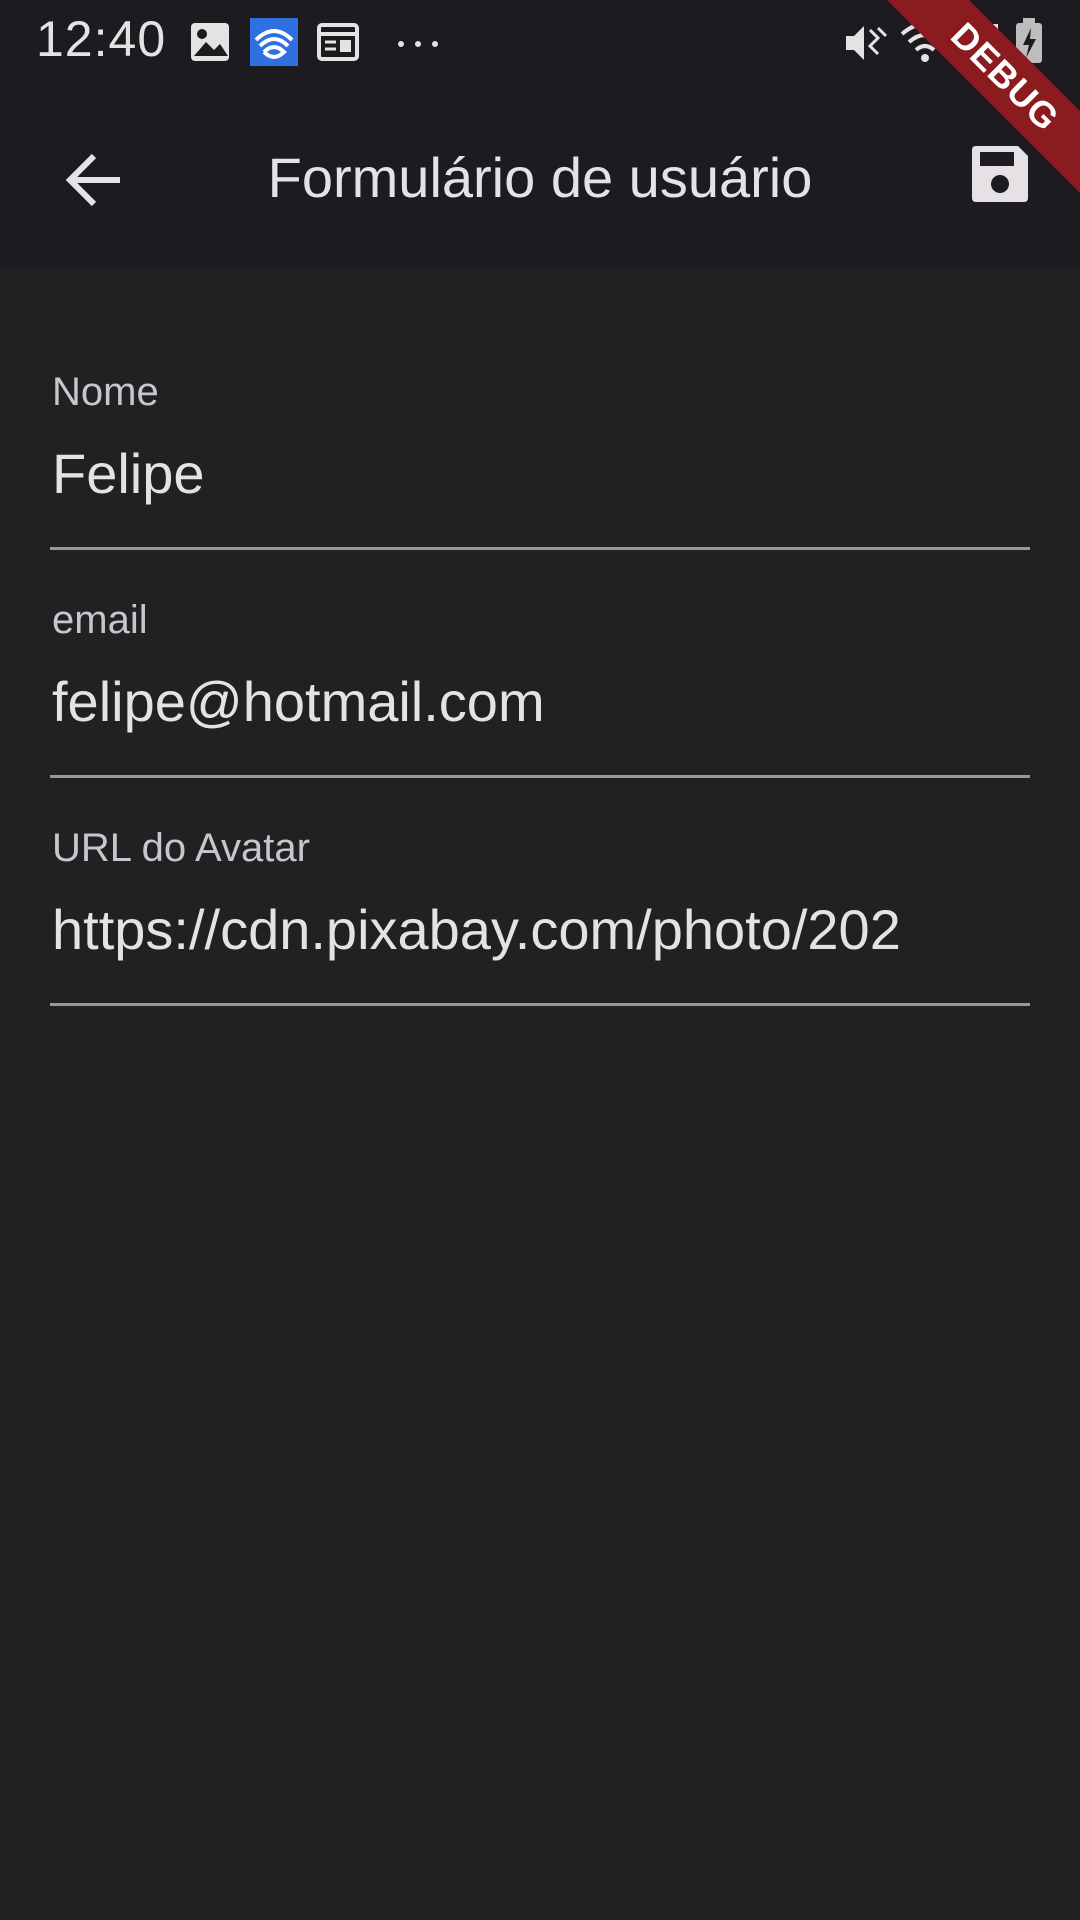  I want to click on save-button, so click(1000, 176).